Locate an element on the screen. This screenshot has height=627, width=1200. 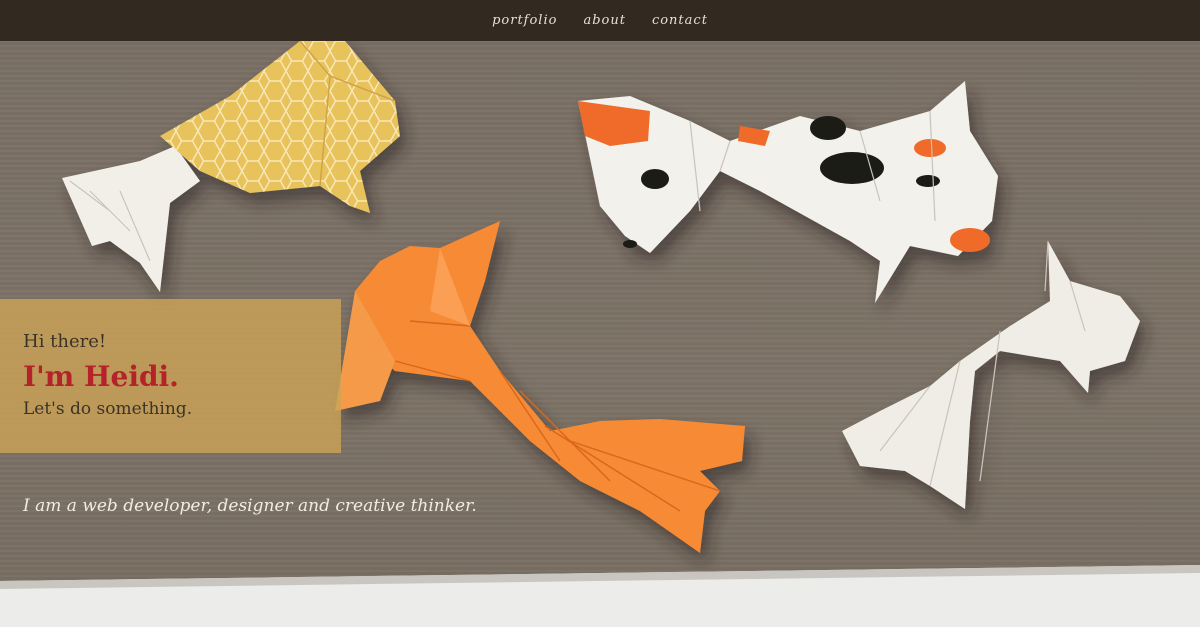
top-navigation: portfolio about contact is located at coordinates (600, 20).